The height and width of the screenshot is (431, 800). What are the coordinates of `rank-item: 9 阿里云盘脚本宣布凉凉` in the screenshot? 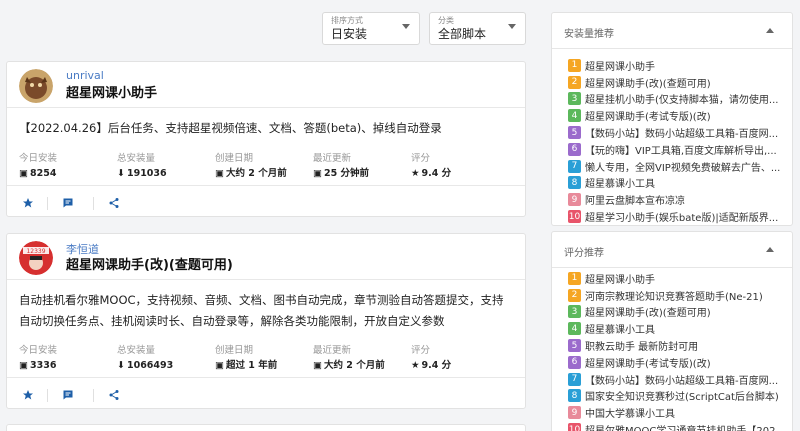 It's located at (679, 199).